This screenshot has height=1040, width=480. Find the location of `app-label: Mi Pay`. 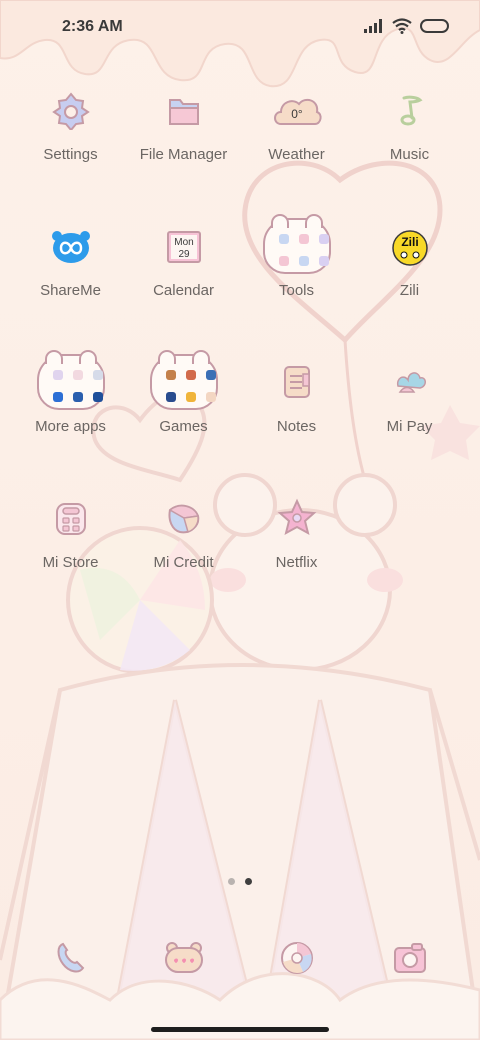

app-label: Mi Pay is located at coordinates (409, 426).